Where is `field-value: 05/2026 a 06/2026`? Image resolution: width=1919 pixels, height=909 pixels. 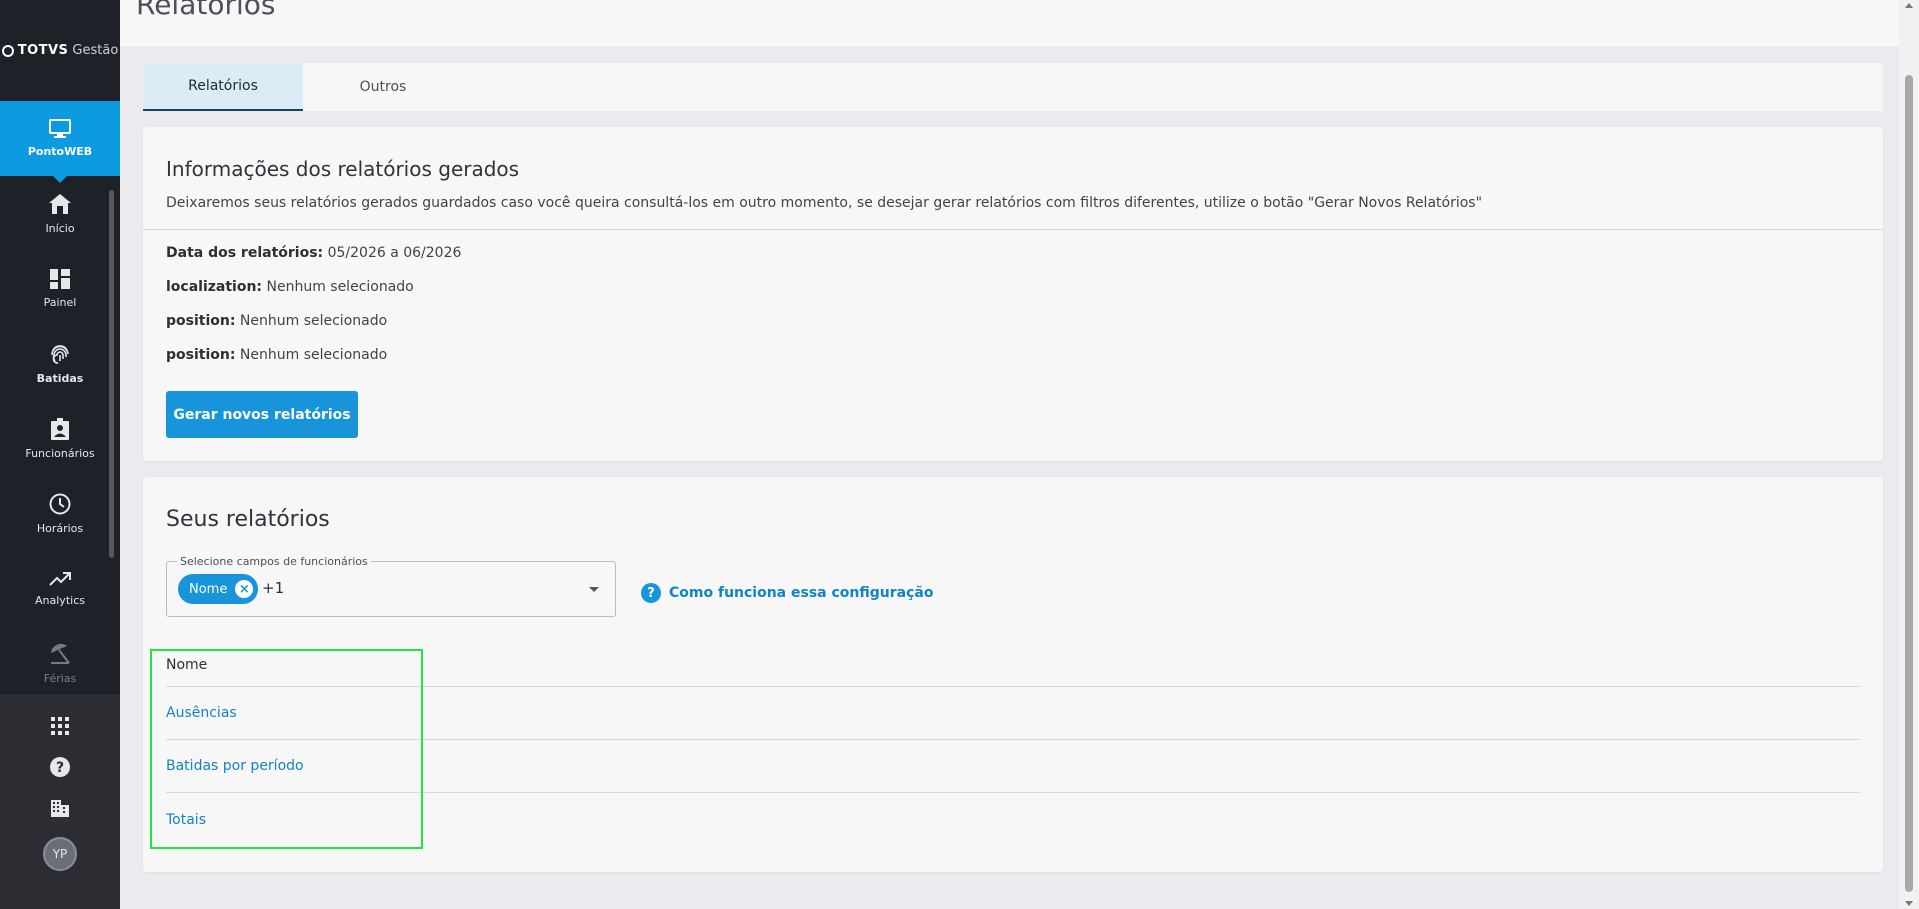
field-value: 05/2026 a 06/2026 is located at coordinates (394, 253).